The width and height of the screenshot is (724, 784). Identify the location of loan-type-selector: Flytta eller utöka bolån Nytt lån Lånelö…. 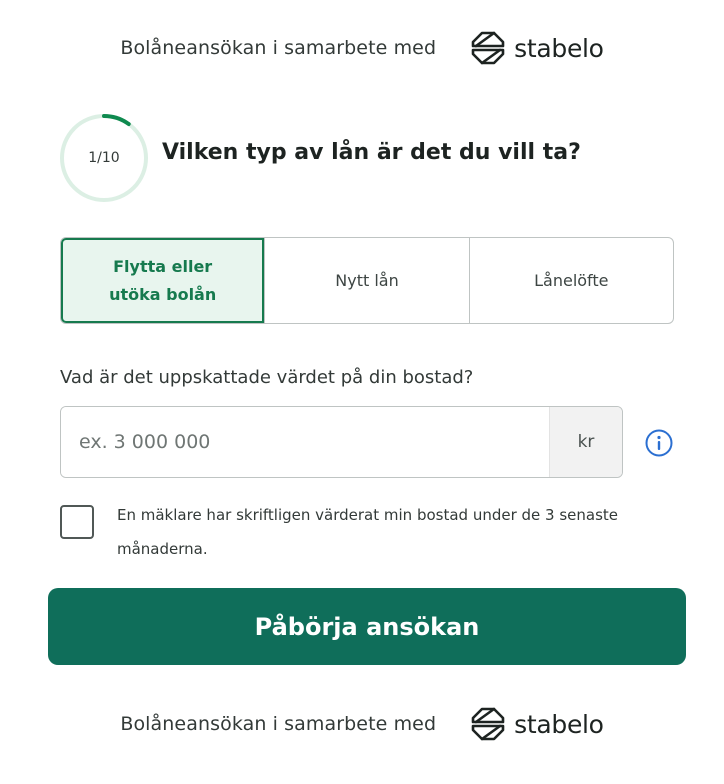
(367, 280).